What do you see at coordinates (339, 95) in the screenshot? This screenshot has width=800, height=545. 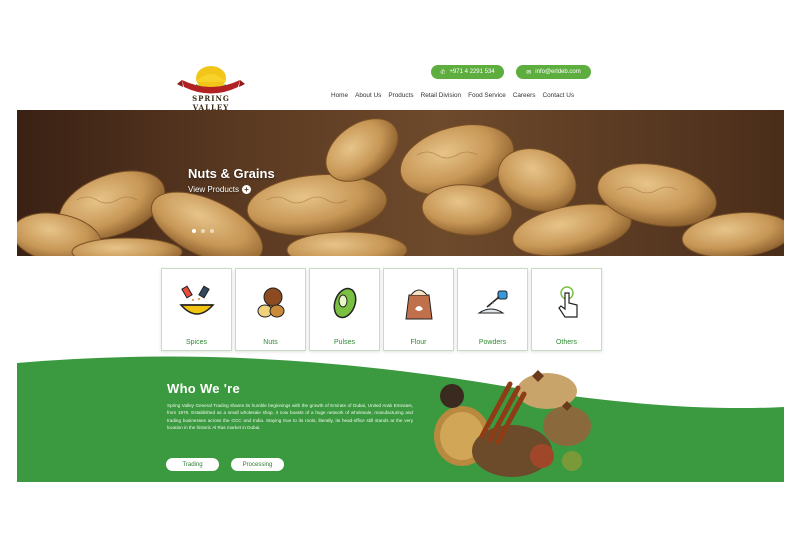 I see `nav-home: Home` at bounding box center [339, 95].